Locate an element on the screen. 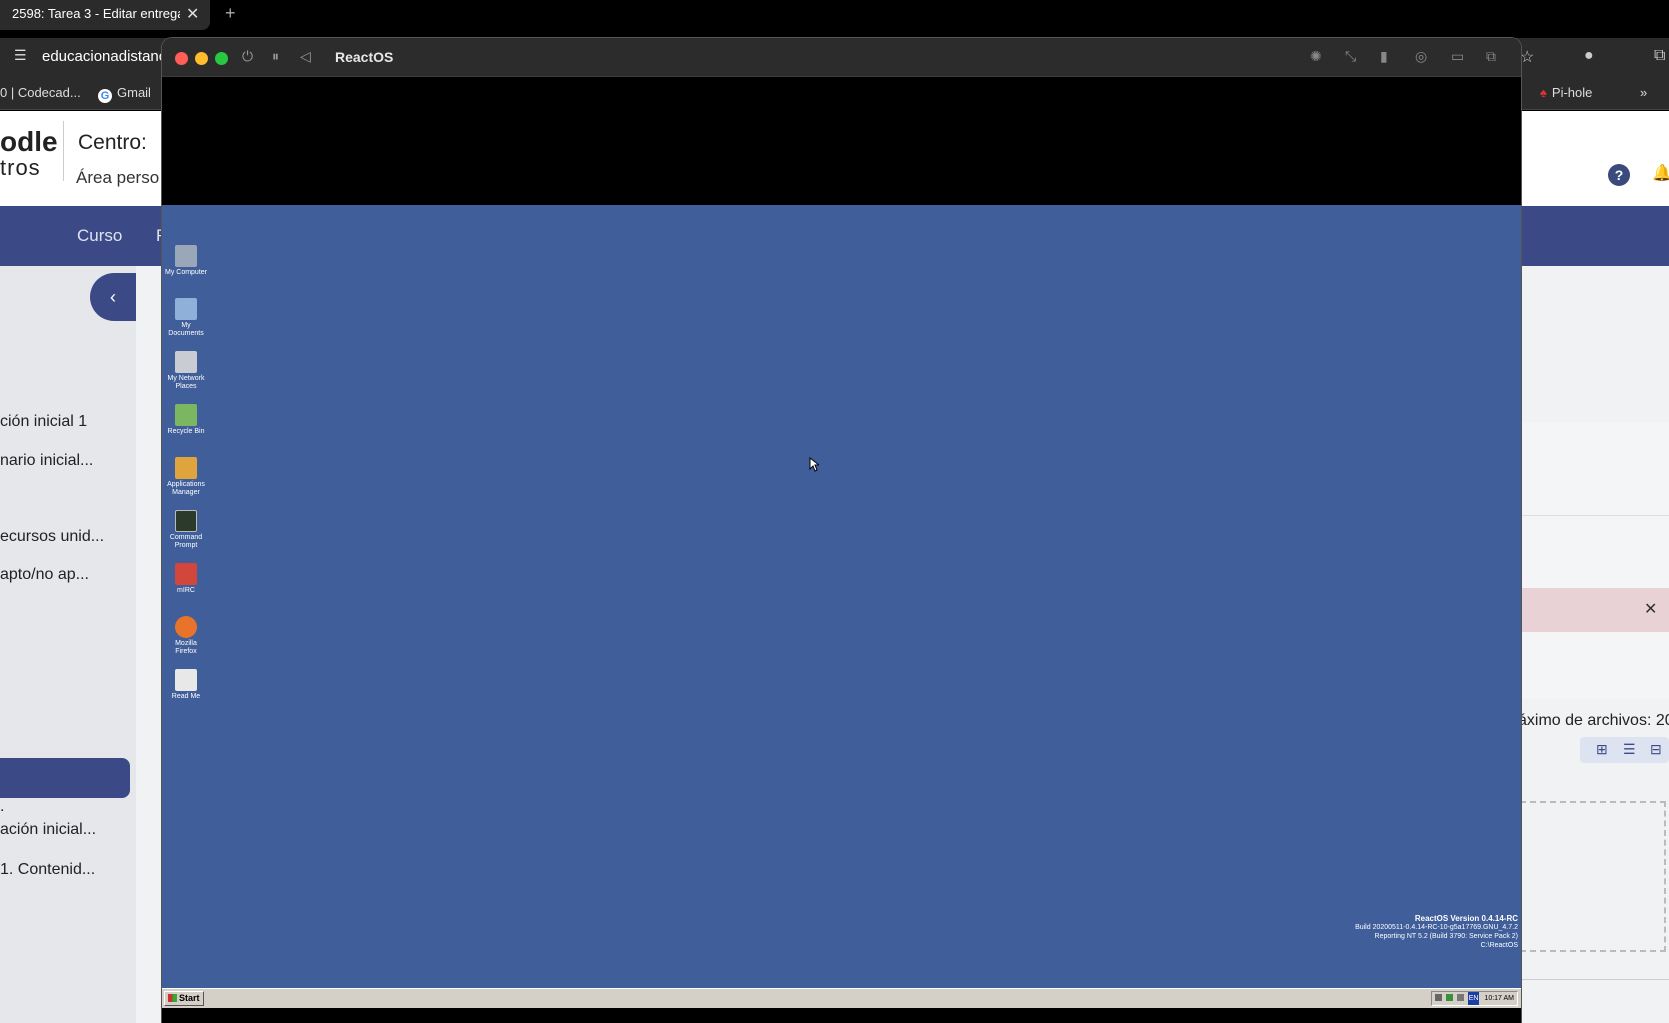 The width and height of the screenshot is (1669, 1023). desktop-icon-recycle-bin: Recycle Bin is located at coordinates (186, 420).